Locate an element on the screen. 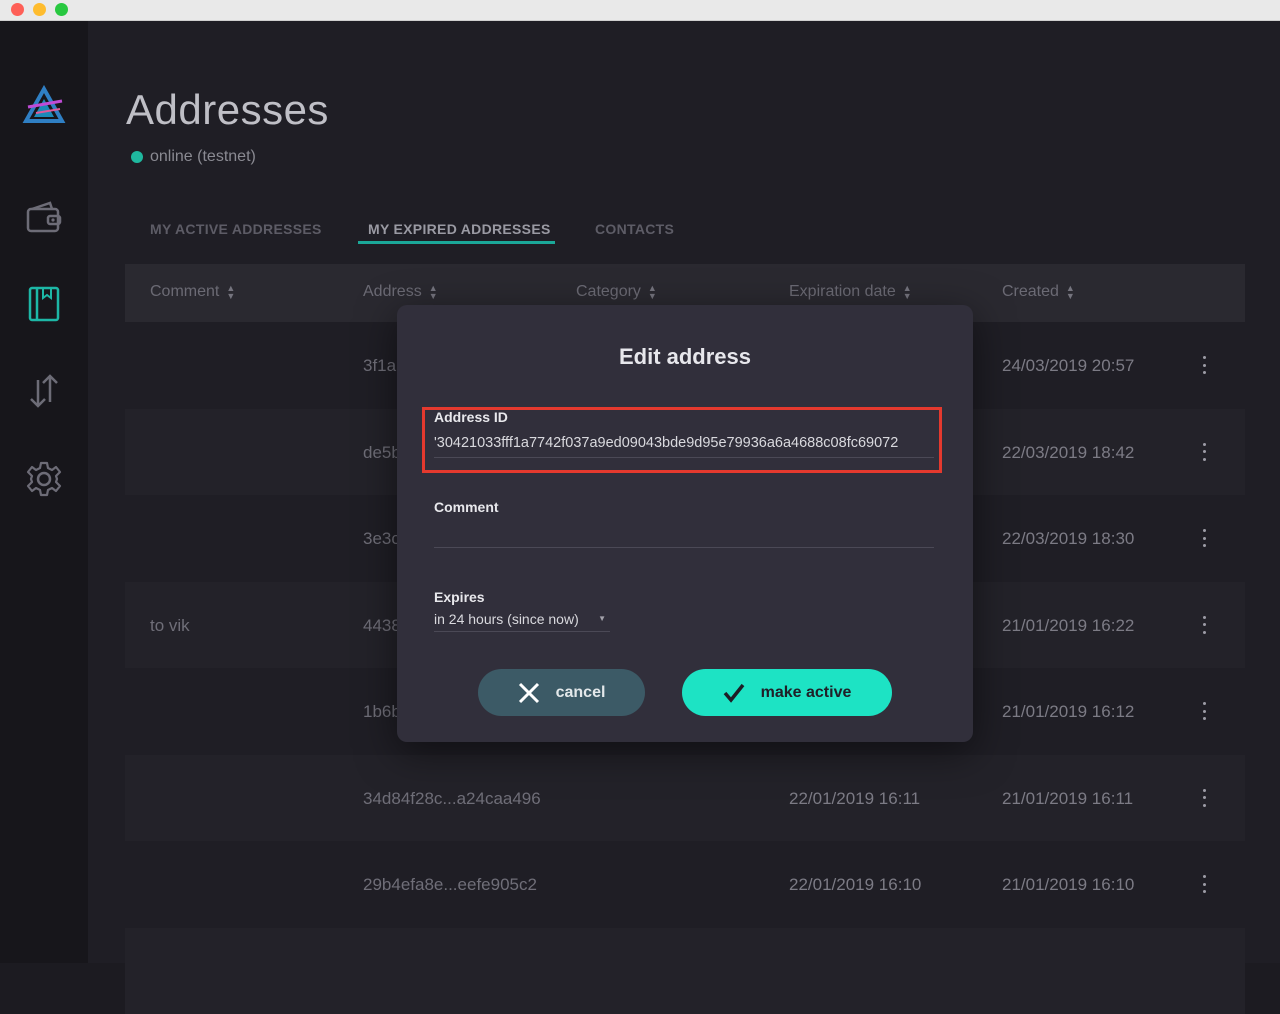 Image resolution: width=1280 pixels, height=1014 pixels. cell-address: 4438 is located at coordinates (382, 626).